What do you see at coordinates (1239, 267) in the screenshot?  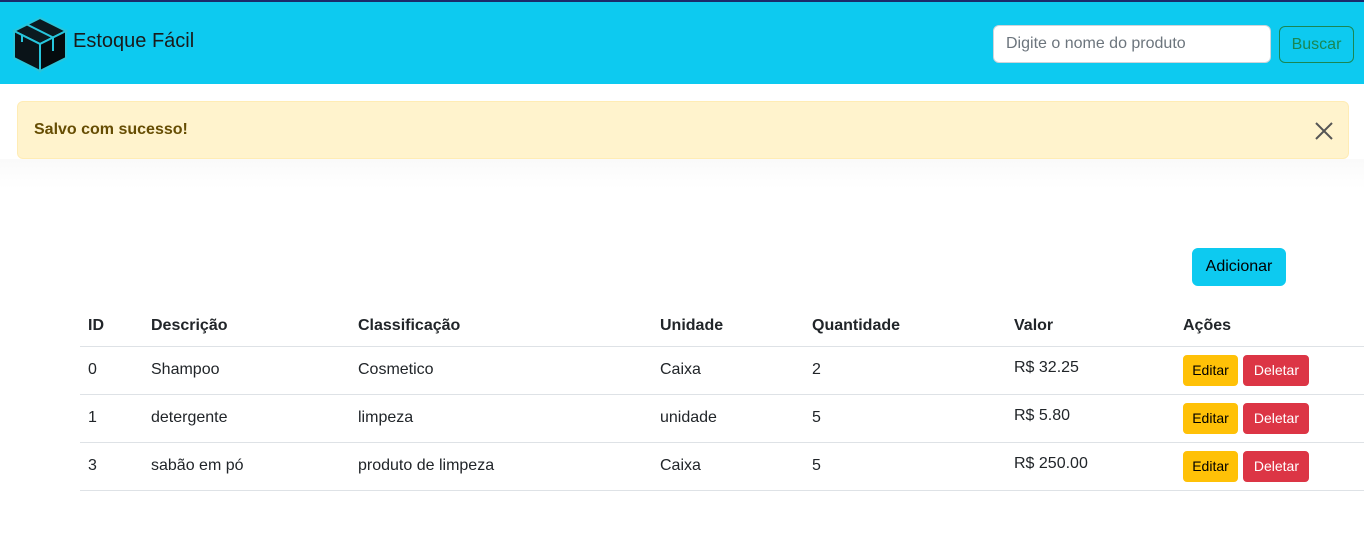 I see `add-product-button: Adicionar` at bounding box center [1239, 267].